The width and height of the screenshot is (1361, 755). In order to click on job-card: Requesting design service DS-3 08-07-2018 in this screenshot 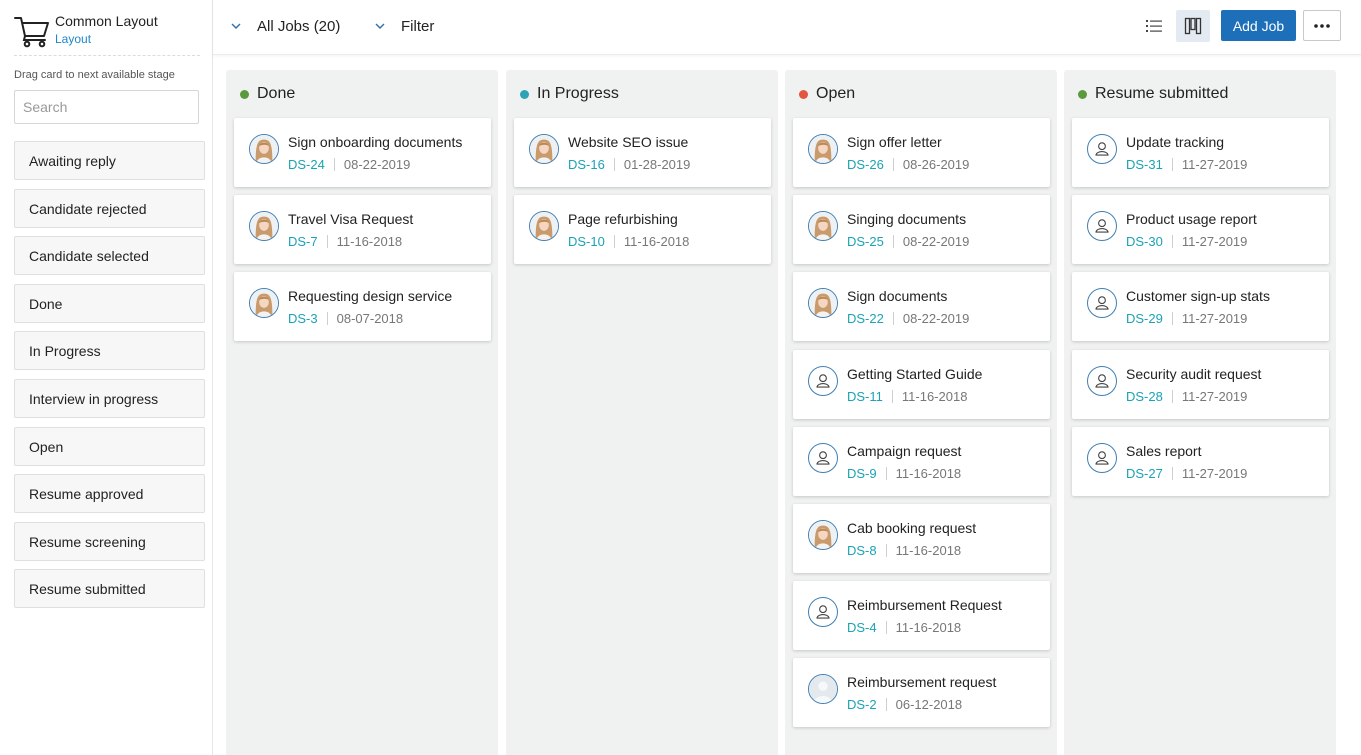, I will do `click(362, 307)`.